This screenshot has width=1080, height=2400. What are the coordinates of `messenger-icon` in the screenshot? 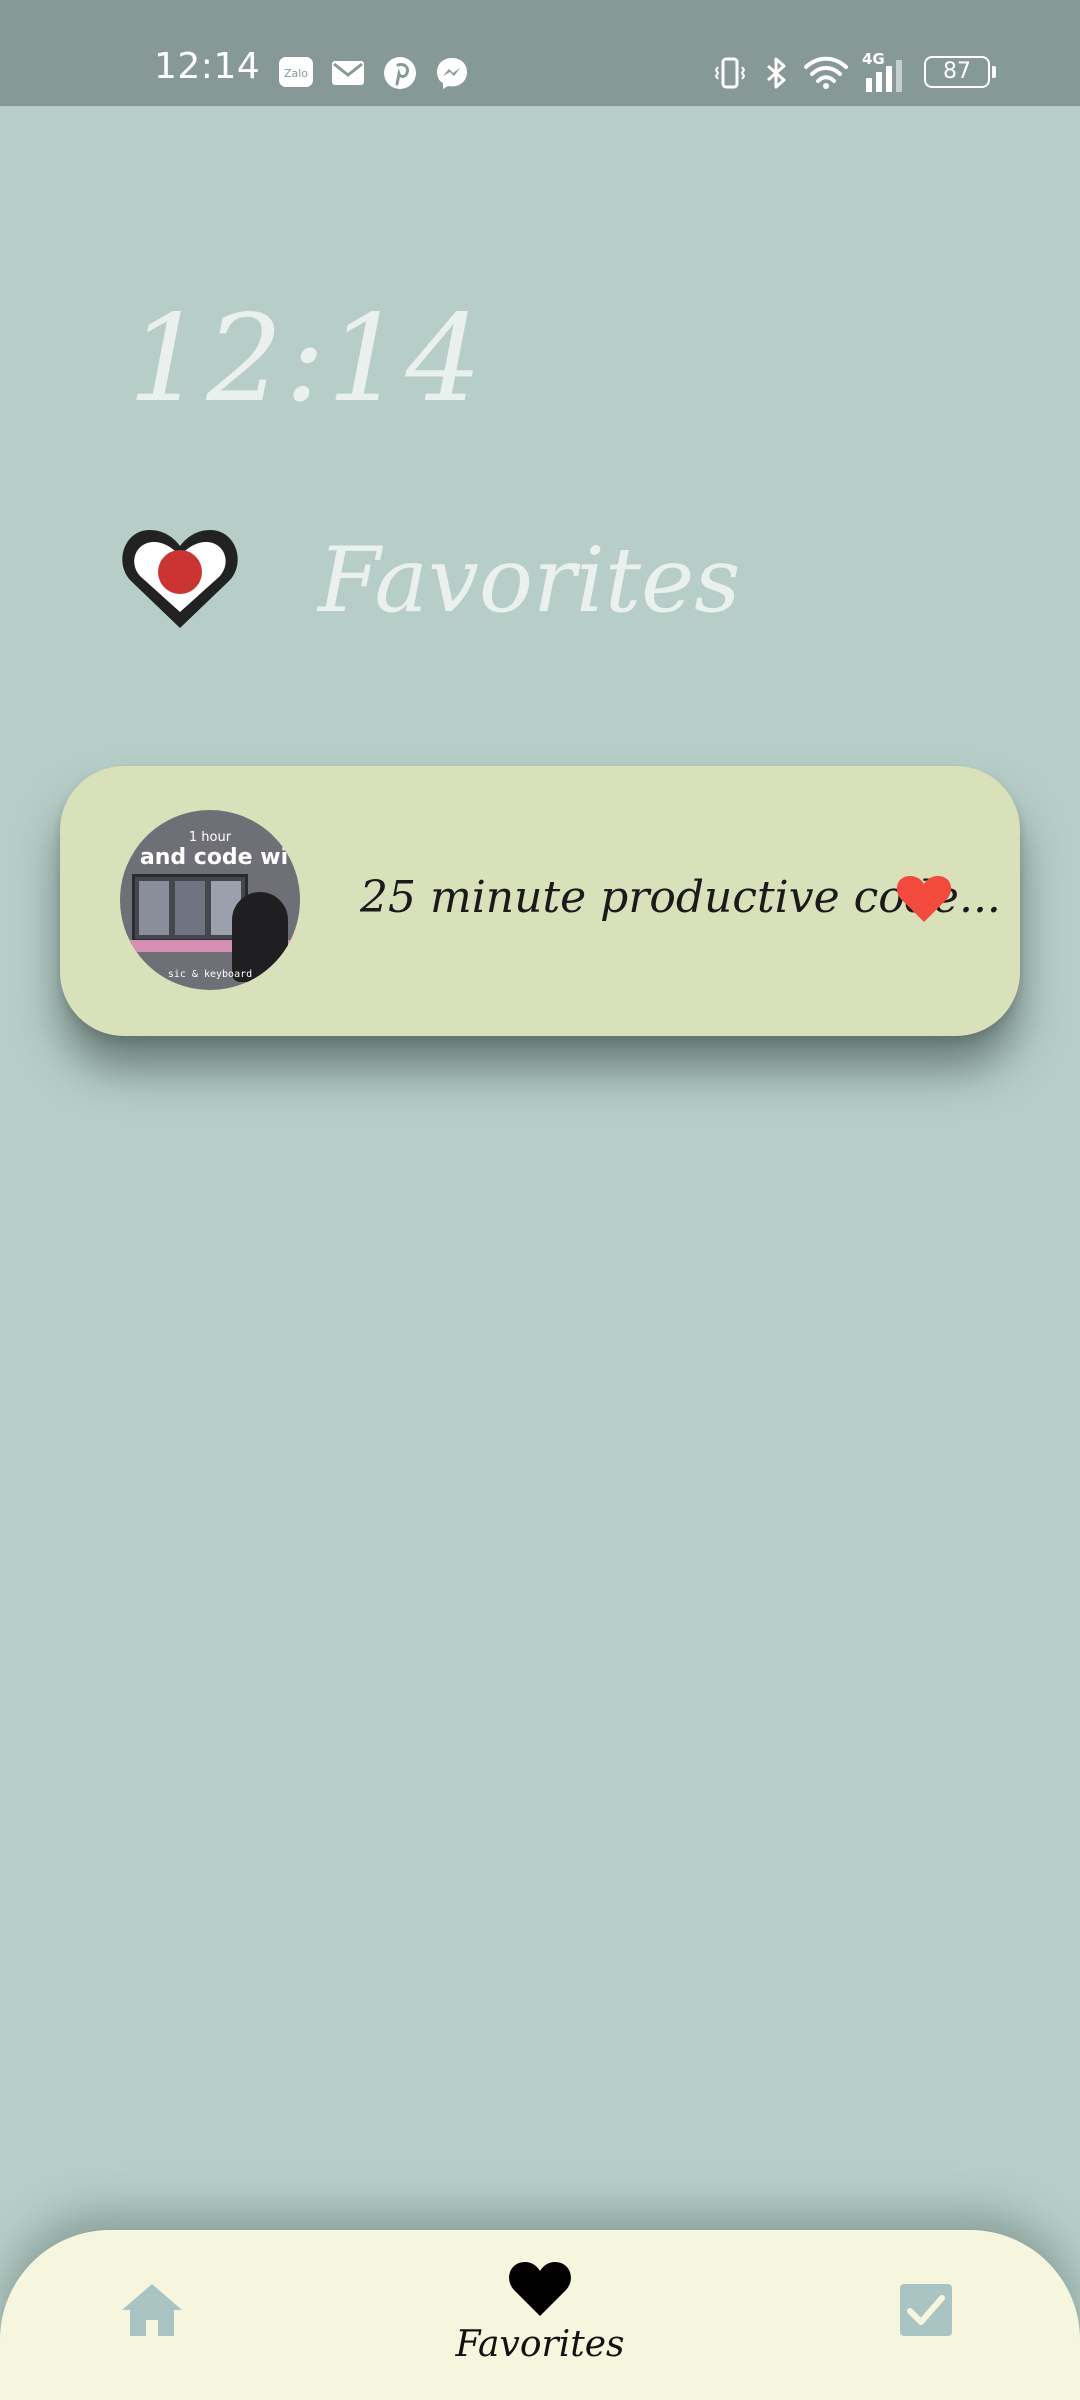 It's located at (452, 73).